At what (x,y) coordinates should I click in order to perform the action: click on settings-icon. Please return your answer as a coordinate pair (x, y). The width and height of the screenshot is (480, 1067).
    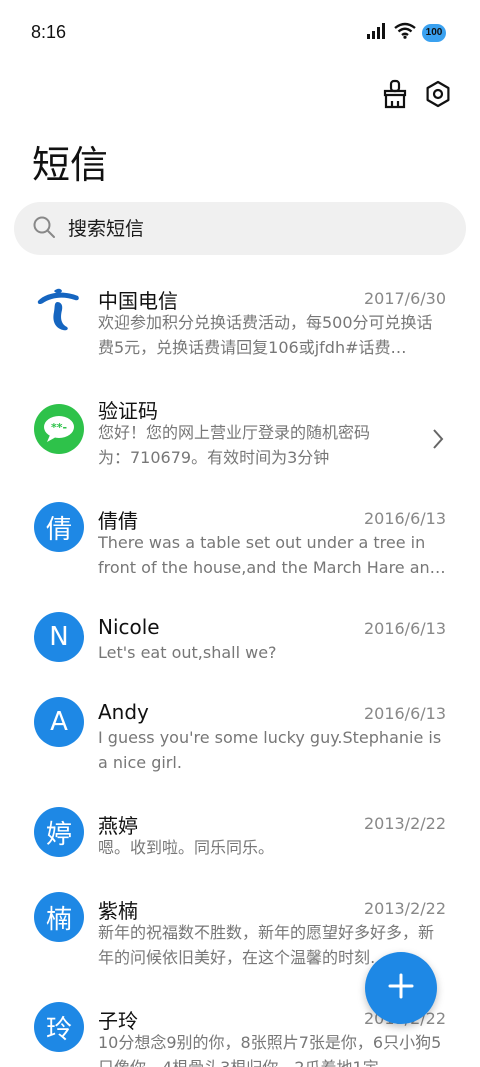
    Looking at the image, I should click on (438, 94).